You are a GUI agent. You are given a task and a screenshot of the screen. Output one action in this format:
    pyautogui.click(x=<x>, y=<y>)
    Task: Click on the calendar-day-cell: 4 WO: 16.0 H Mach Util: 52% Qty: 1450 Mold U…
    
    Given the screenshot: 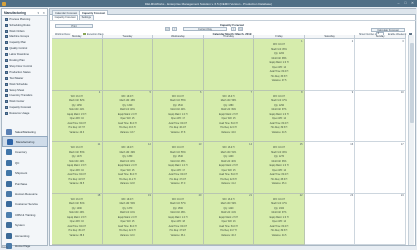 What is the action you would take?
    pyautogui.click(x=77, y=116)
    